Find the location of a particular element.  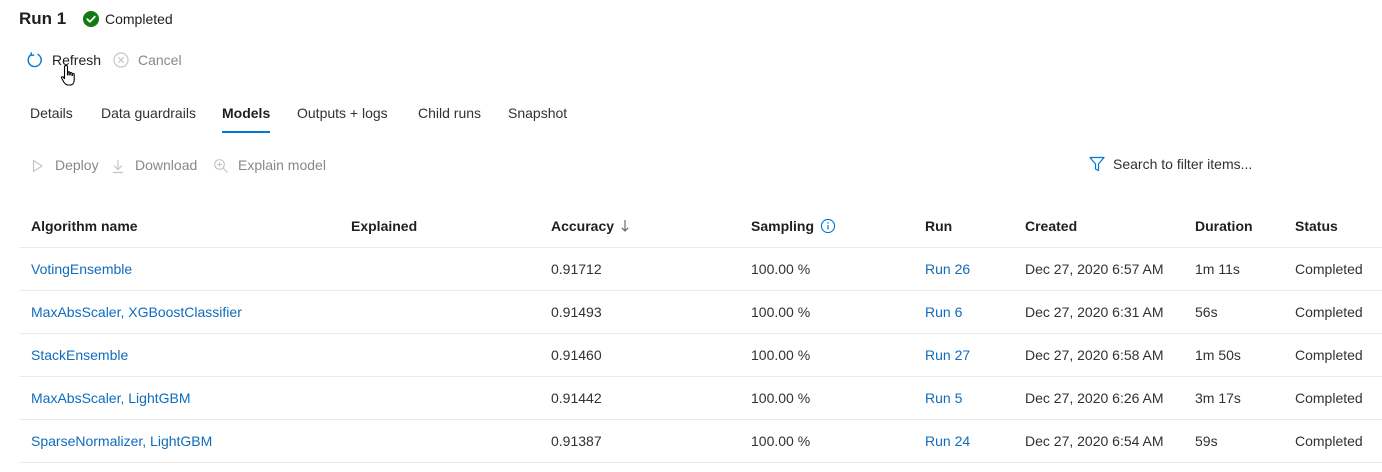

column-header-run: Run is located at coordinates (938, 226).